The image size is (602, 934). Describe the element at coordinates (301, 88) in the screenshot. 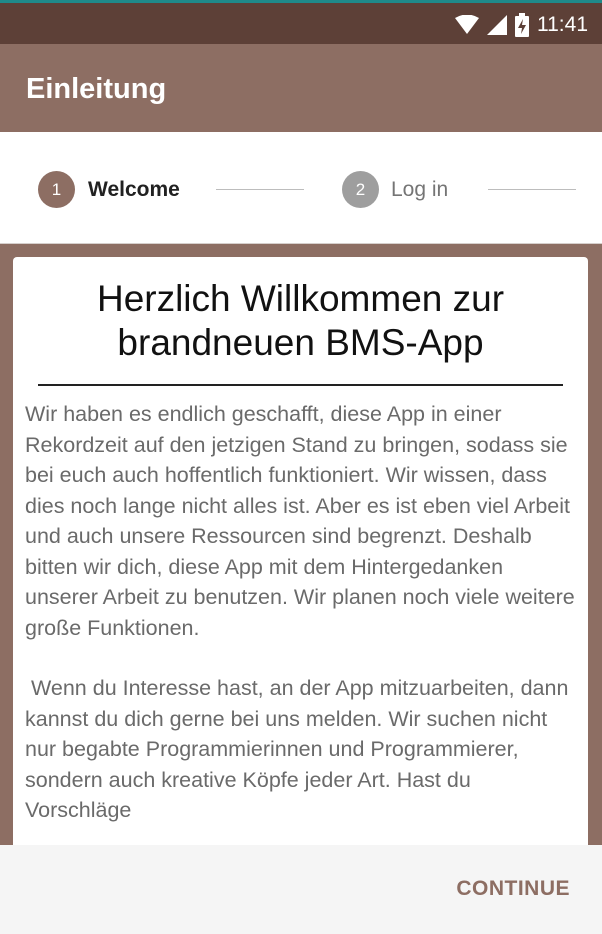

I see `toolbar: Einleitung` at that location.